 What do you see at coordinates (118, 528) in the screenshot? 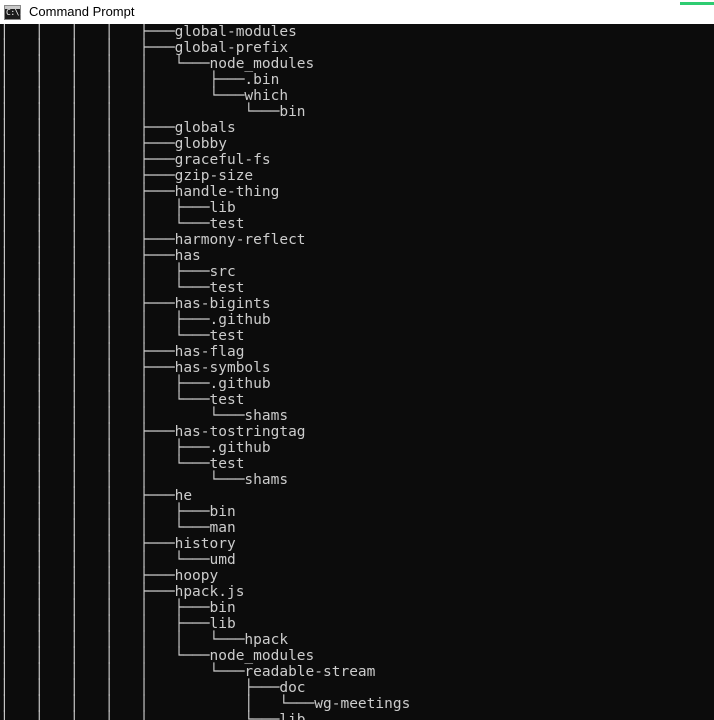
I see `tree-line: │ │ │ │ │ └───man` at bounding box center [118, 528].